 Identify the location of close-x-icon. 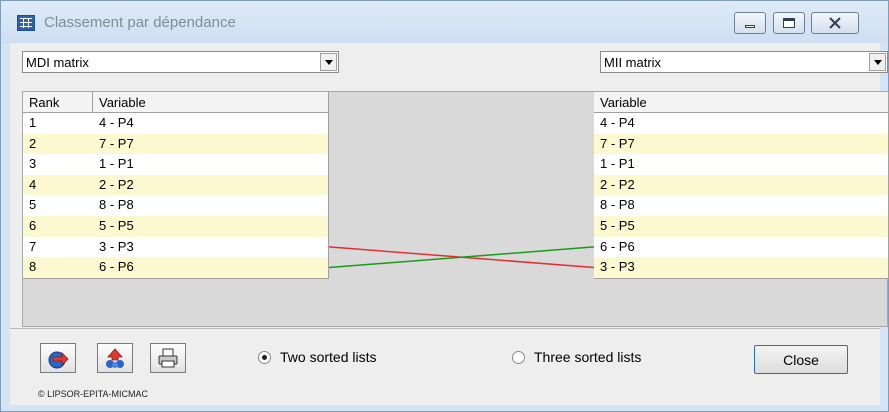
(835, 23).